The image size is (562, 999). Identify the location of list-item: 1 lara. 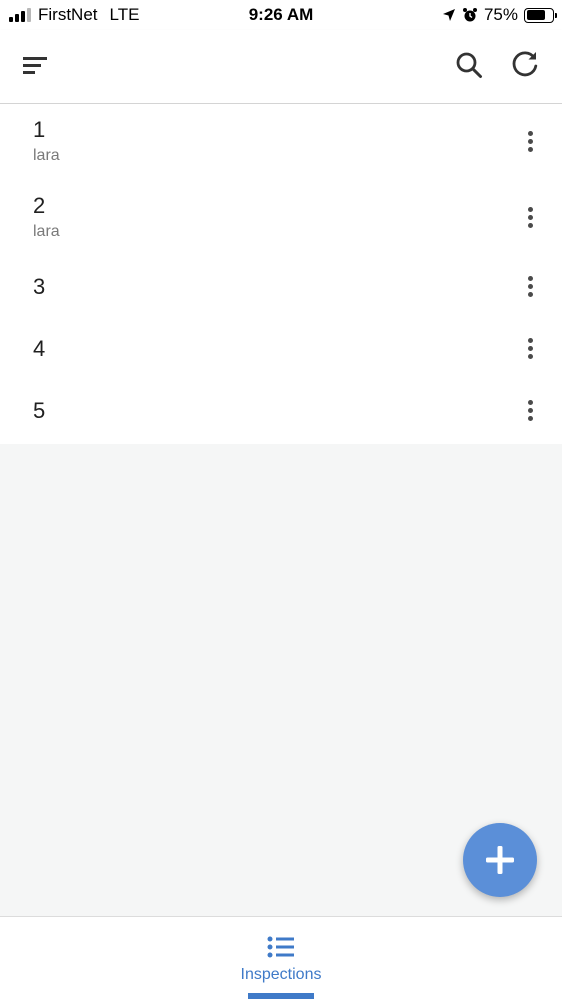
(281, 142).